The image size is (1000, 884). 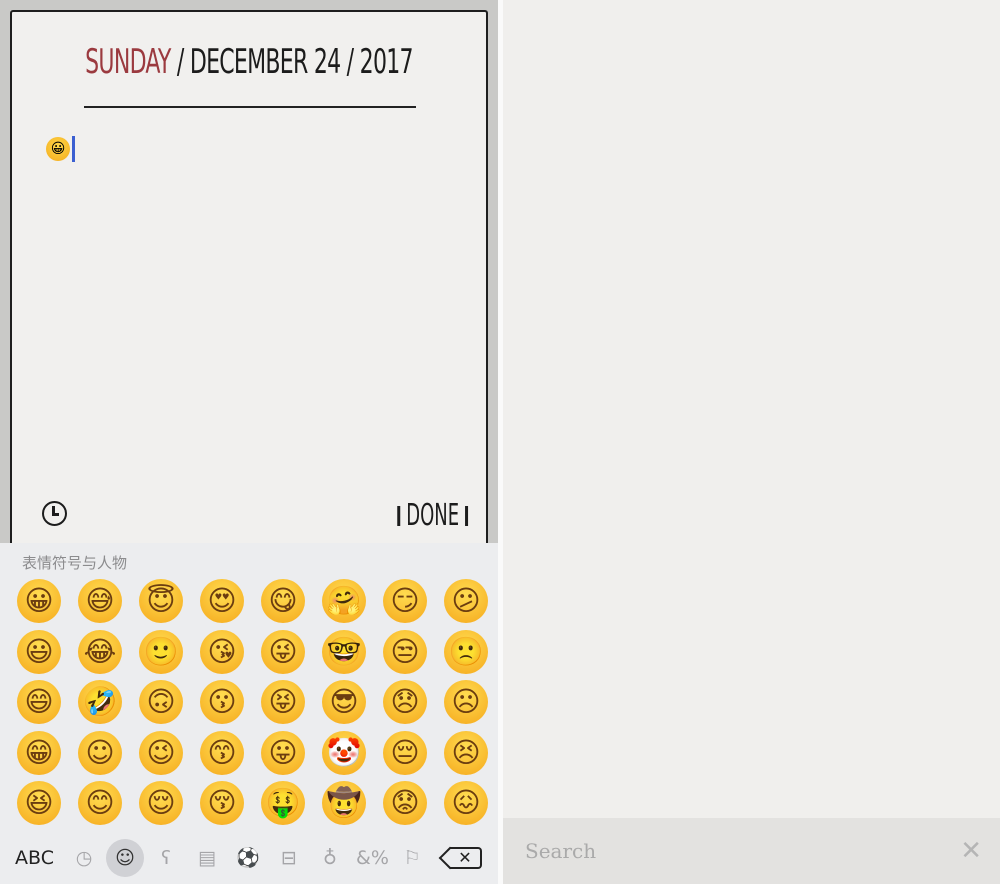 I want to click on entry-emoji: 😀, so click(x=58, y=149).